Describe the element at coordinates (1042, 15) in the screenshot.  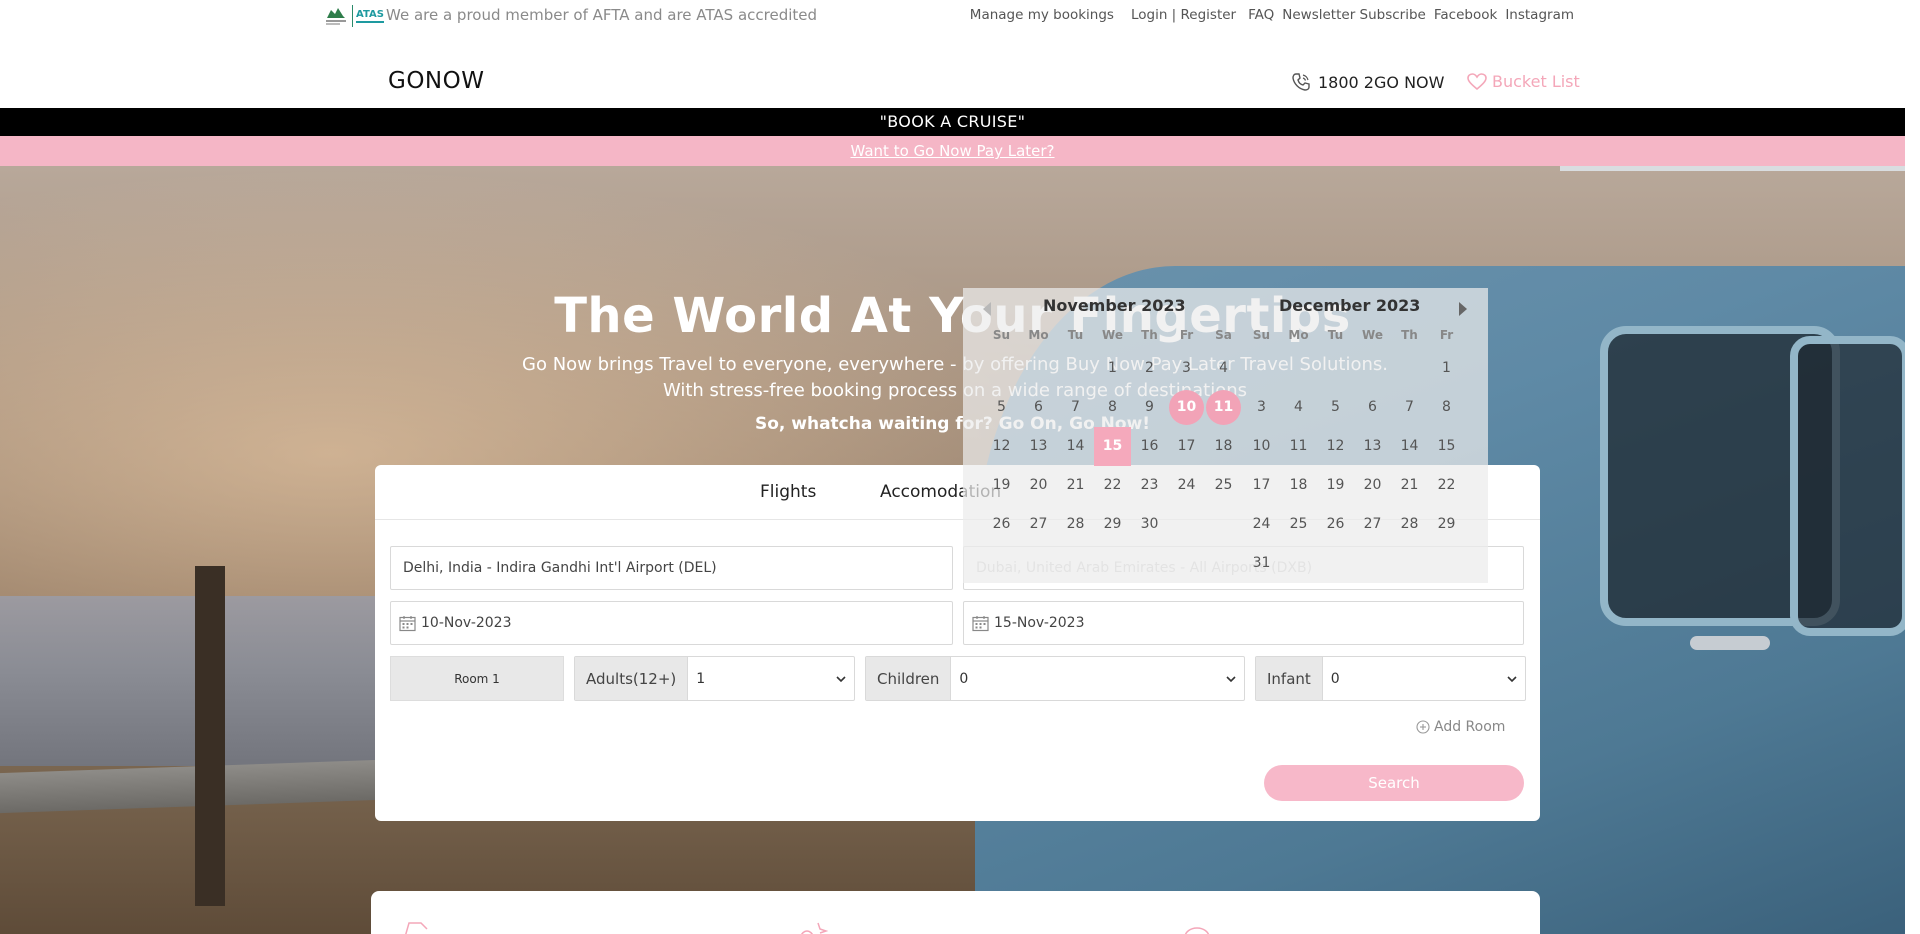
I see `manage-bookings-link: Manage my bookings` at that location.